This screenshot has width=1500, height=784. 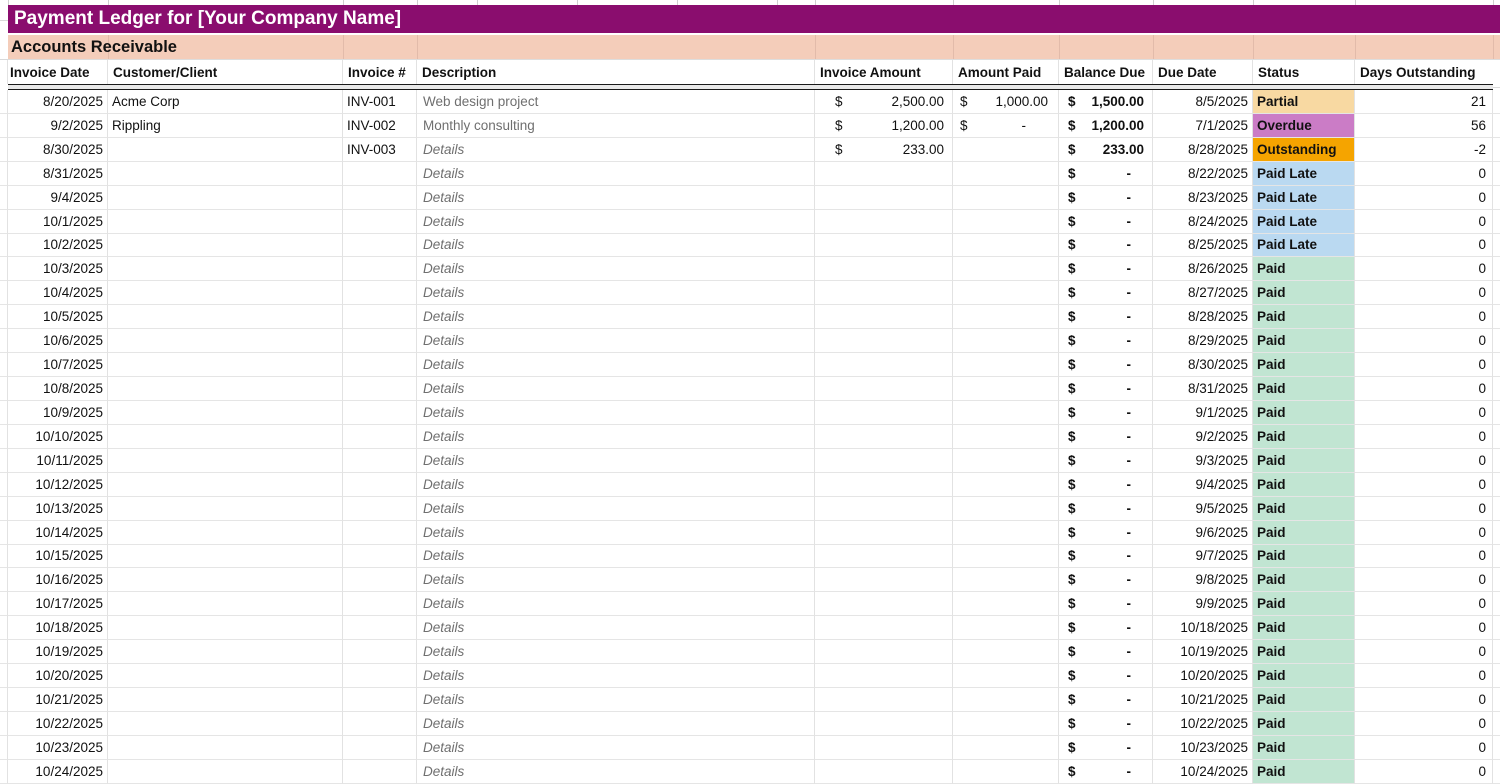 What do you see at coordinates (1203, 412) in the screenshot?
I see `cell-due-date: 9/1/2025` at bounding box center [1203, 412].